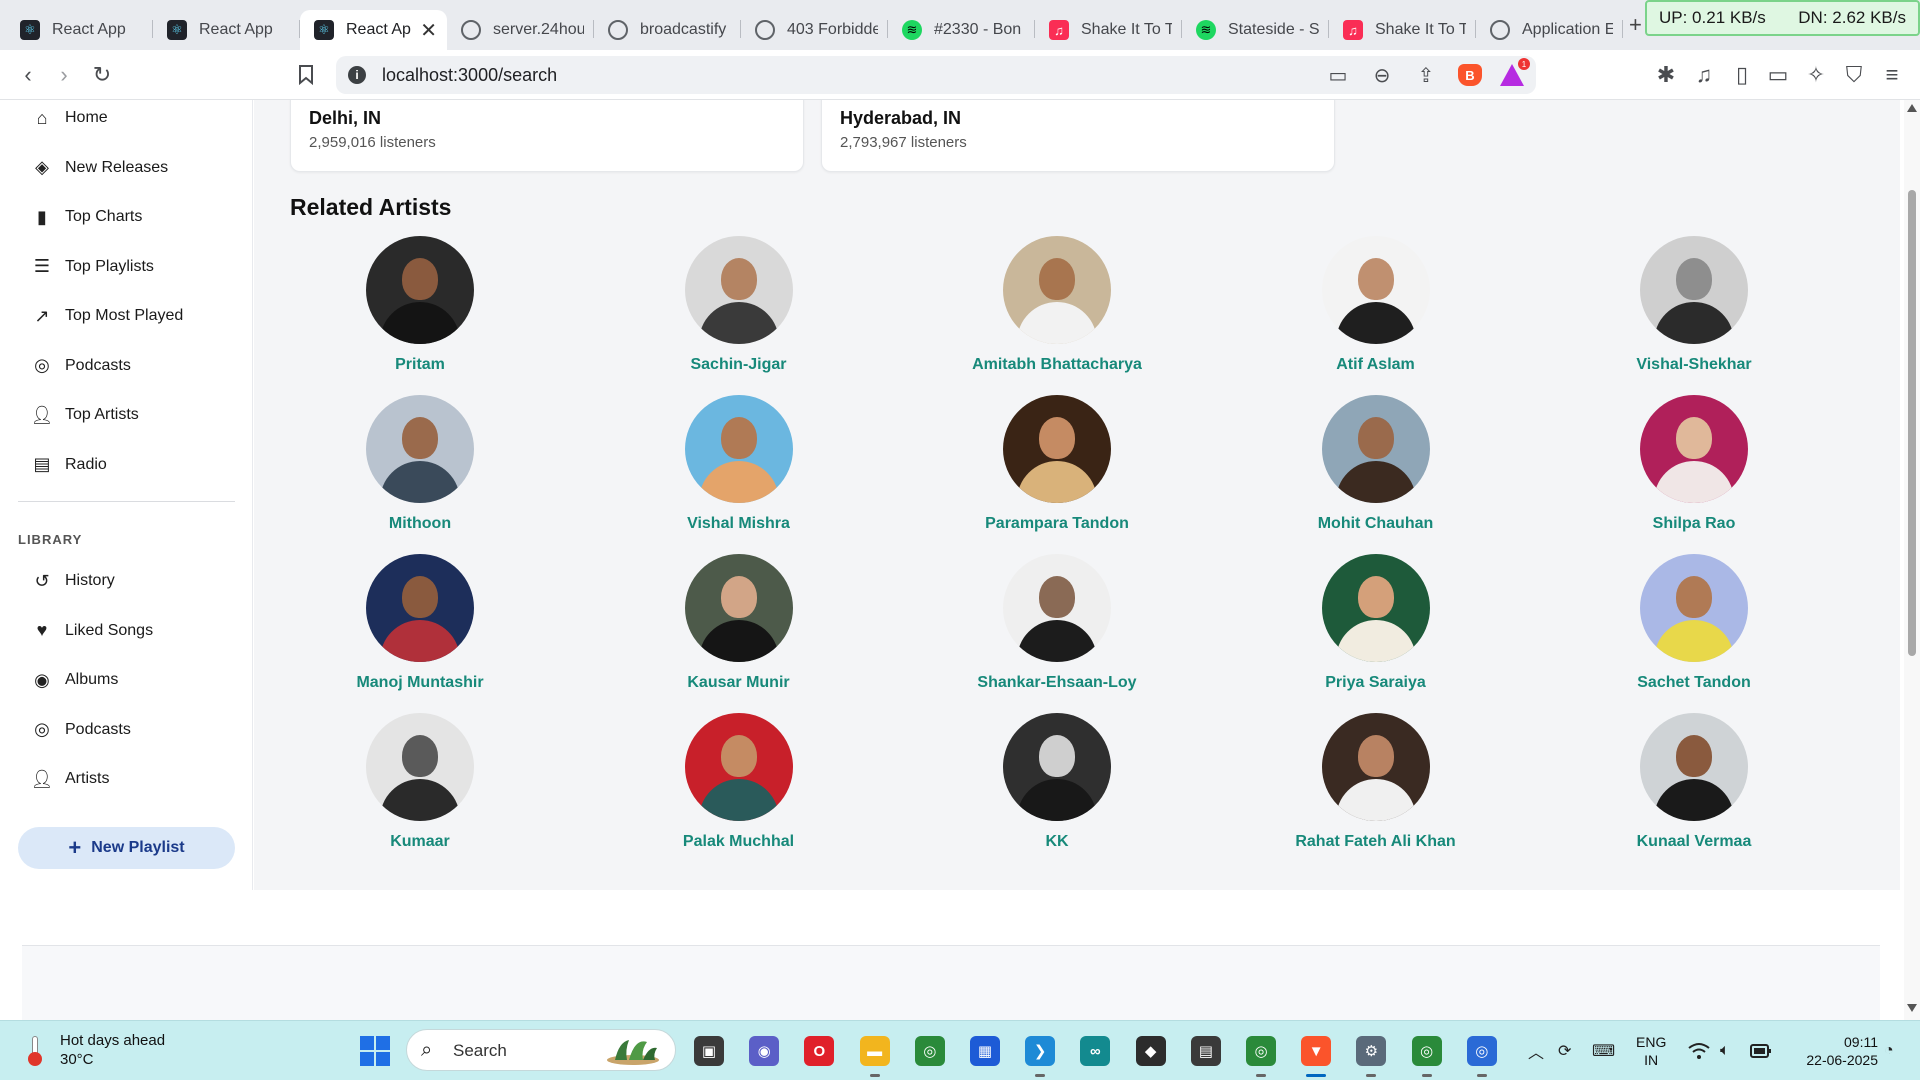 Image resolution: width=1920 pixels, height=1080 pixels. What do you see at coordinates (1651, 1051) in the screenshot?
I see `language-indicator: ENG IN` at bounding box center [1651, 1051].